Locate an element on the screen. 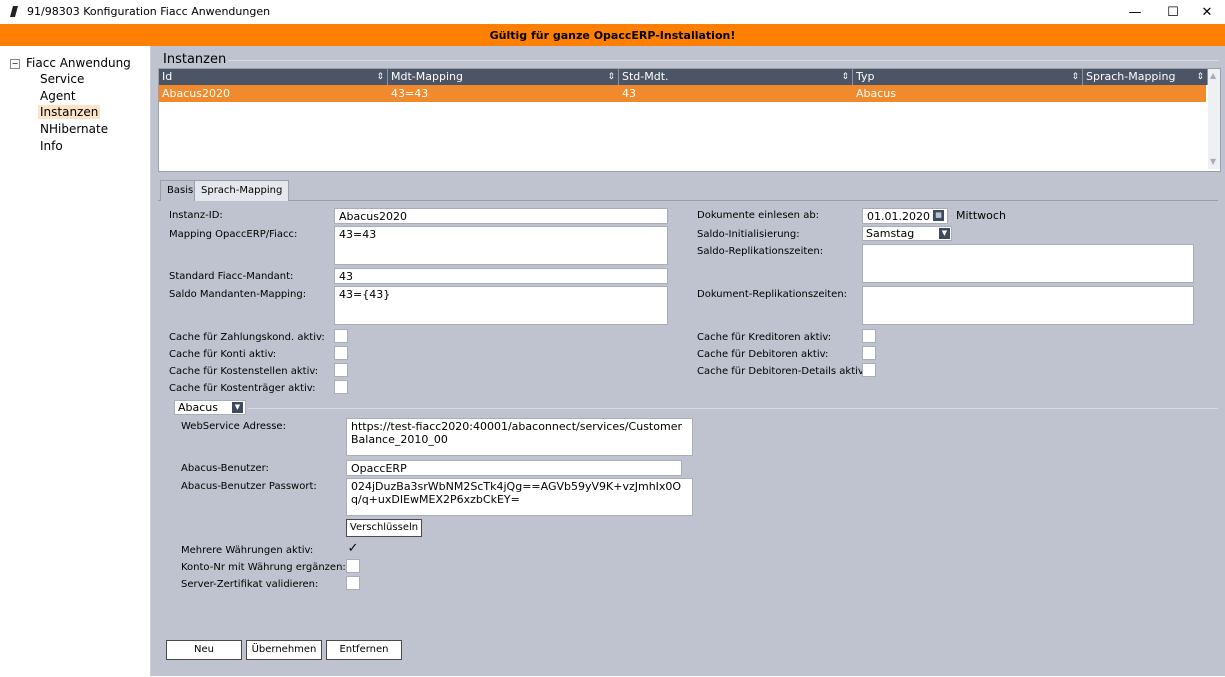 The image size is (1225, 677). saldo-mapping-label: Saldo Mandanten-Mapping: is located at coordinates (238, 294).